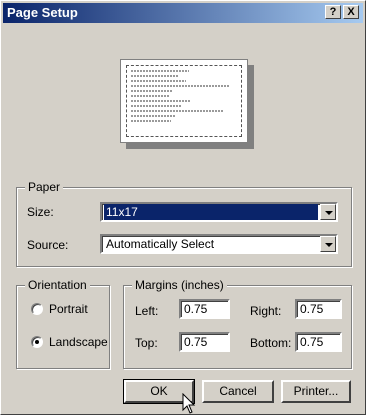 The height and width of the screenshot is (415, 366). What do you see at coordinates (211, 212) in the screenshot?
I see `size-select-value: 11x17` at bounding box center [211, 212].